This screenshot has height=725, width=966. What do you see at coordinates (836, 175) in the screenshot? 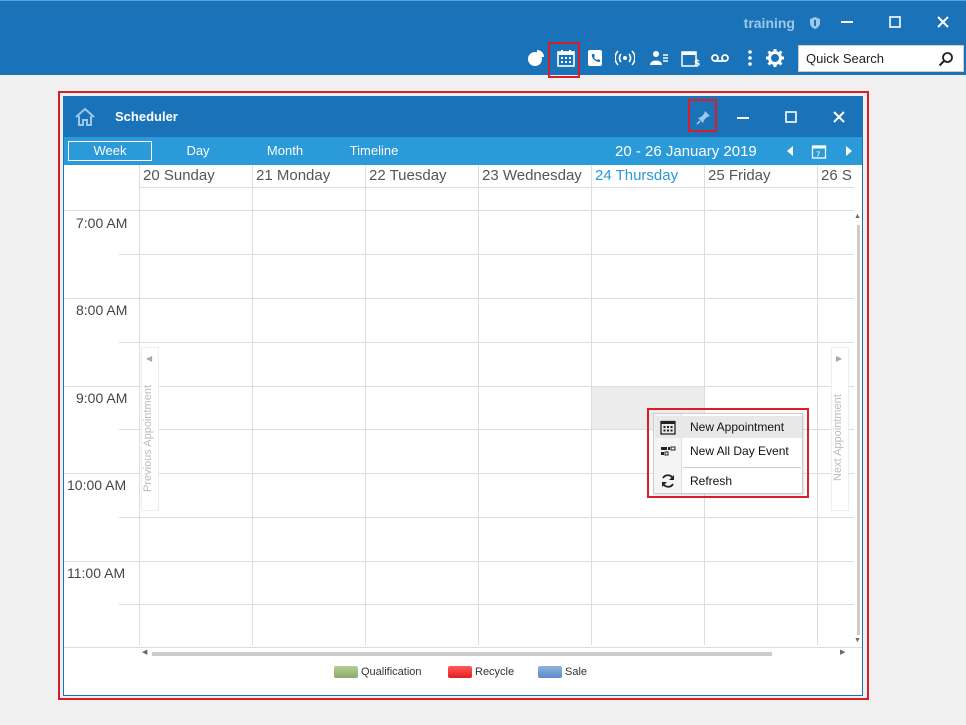
I see `day-header: 26 S` at bounding box center [836, 175].